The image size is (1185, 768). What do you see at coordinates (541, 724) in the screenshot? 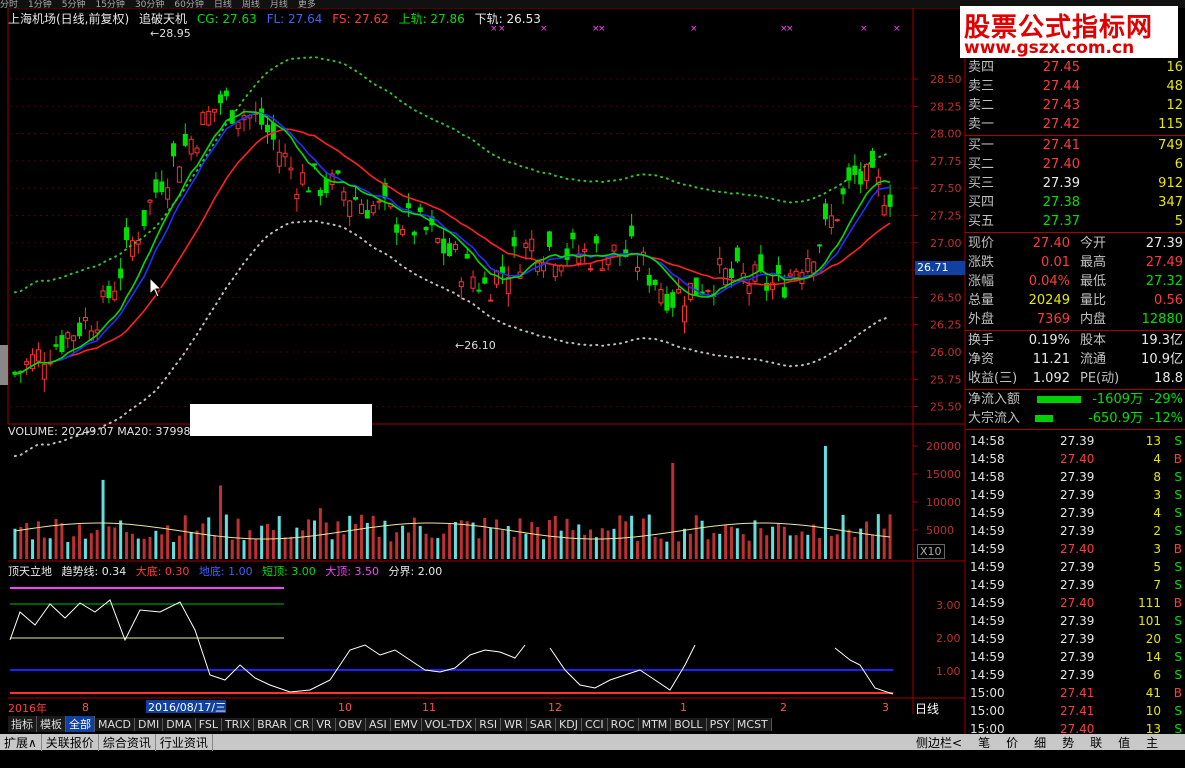
I see `tab-item: SAR` at bounding box center [541, 724].